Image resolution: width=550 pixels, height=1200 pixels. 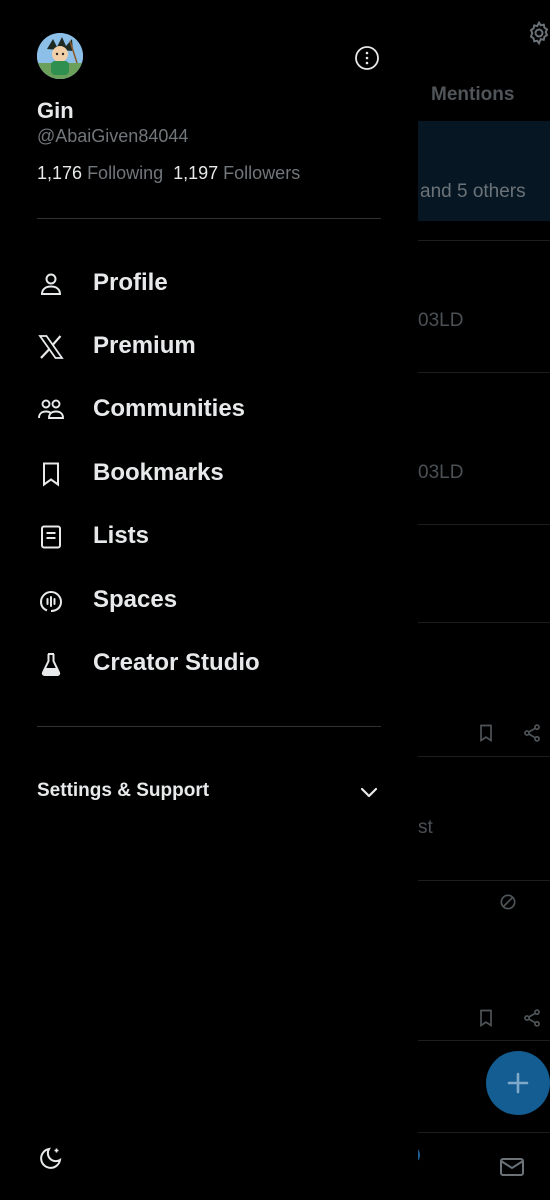 I want to click on flask-icon, so click(x=51, y=664).